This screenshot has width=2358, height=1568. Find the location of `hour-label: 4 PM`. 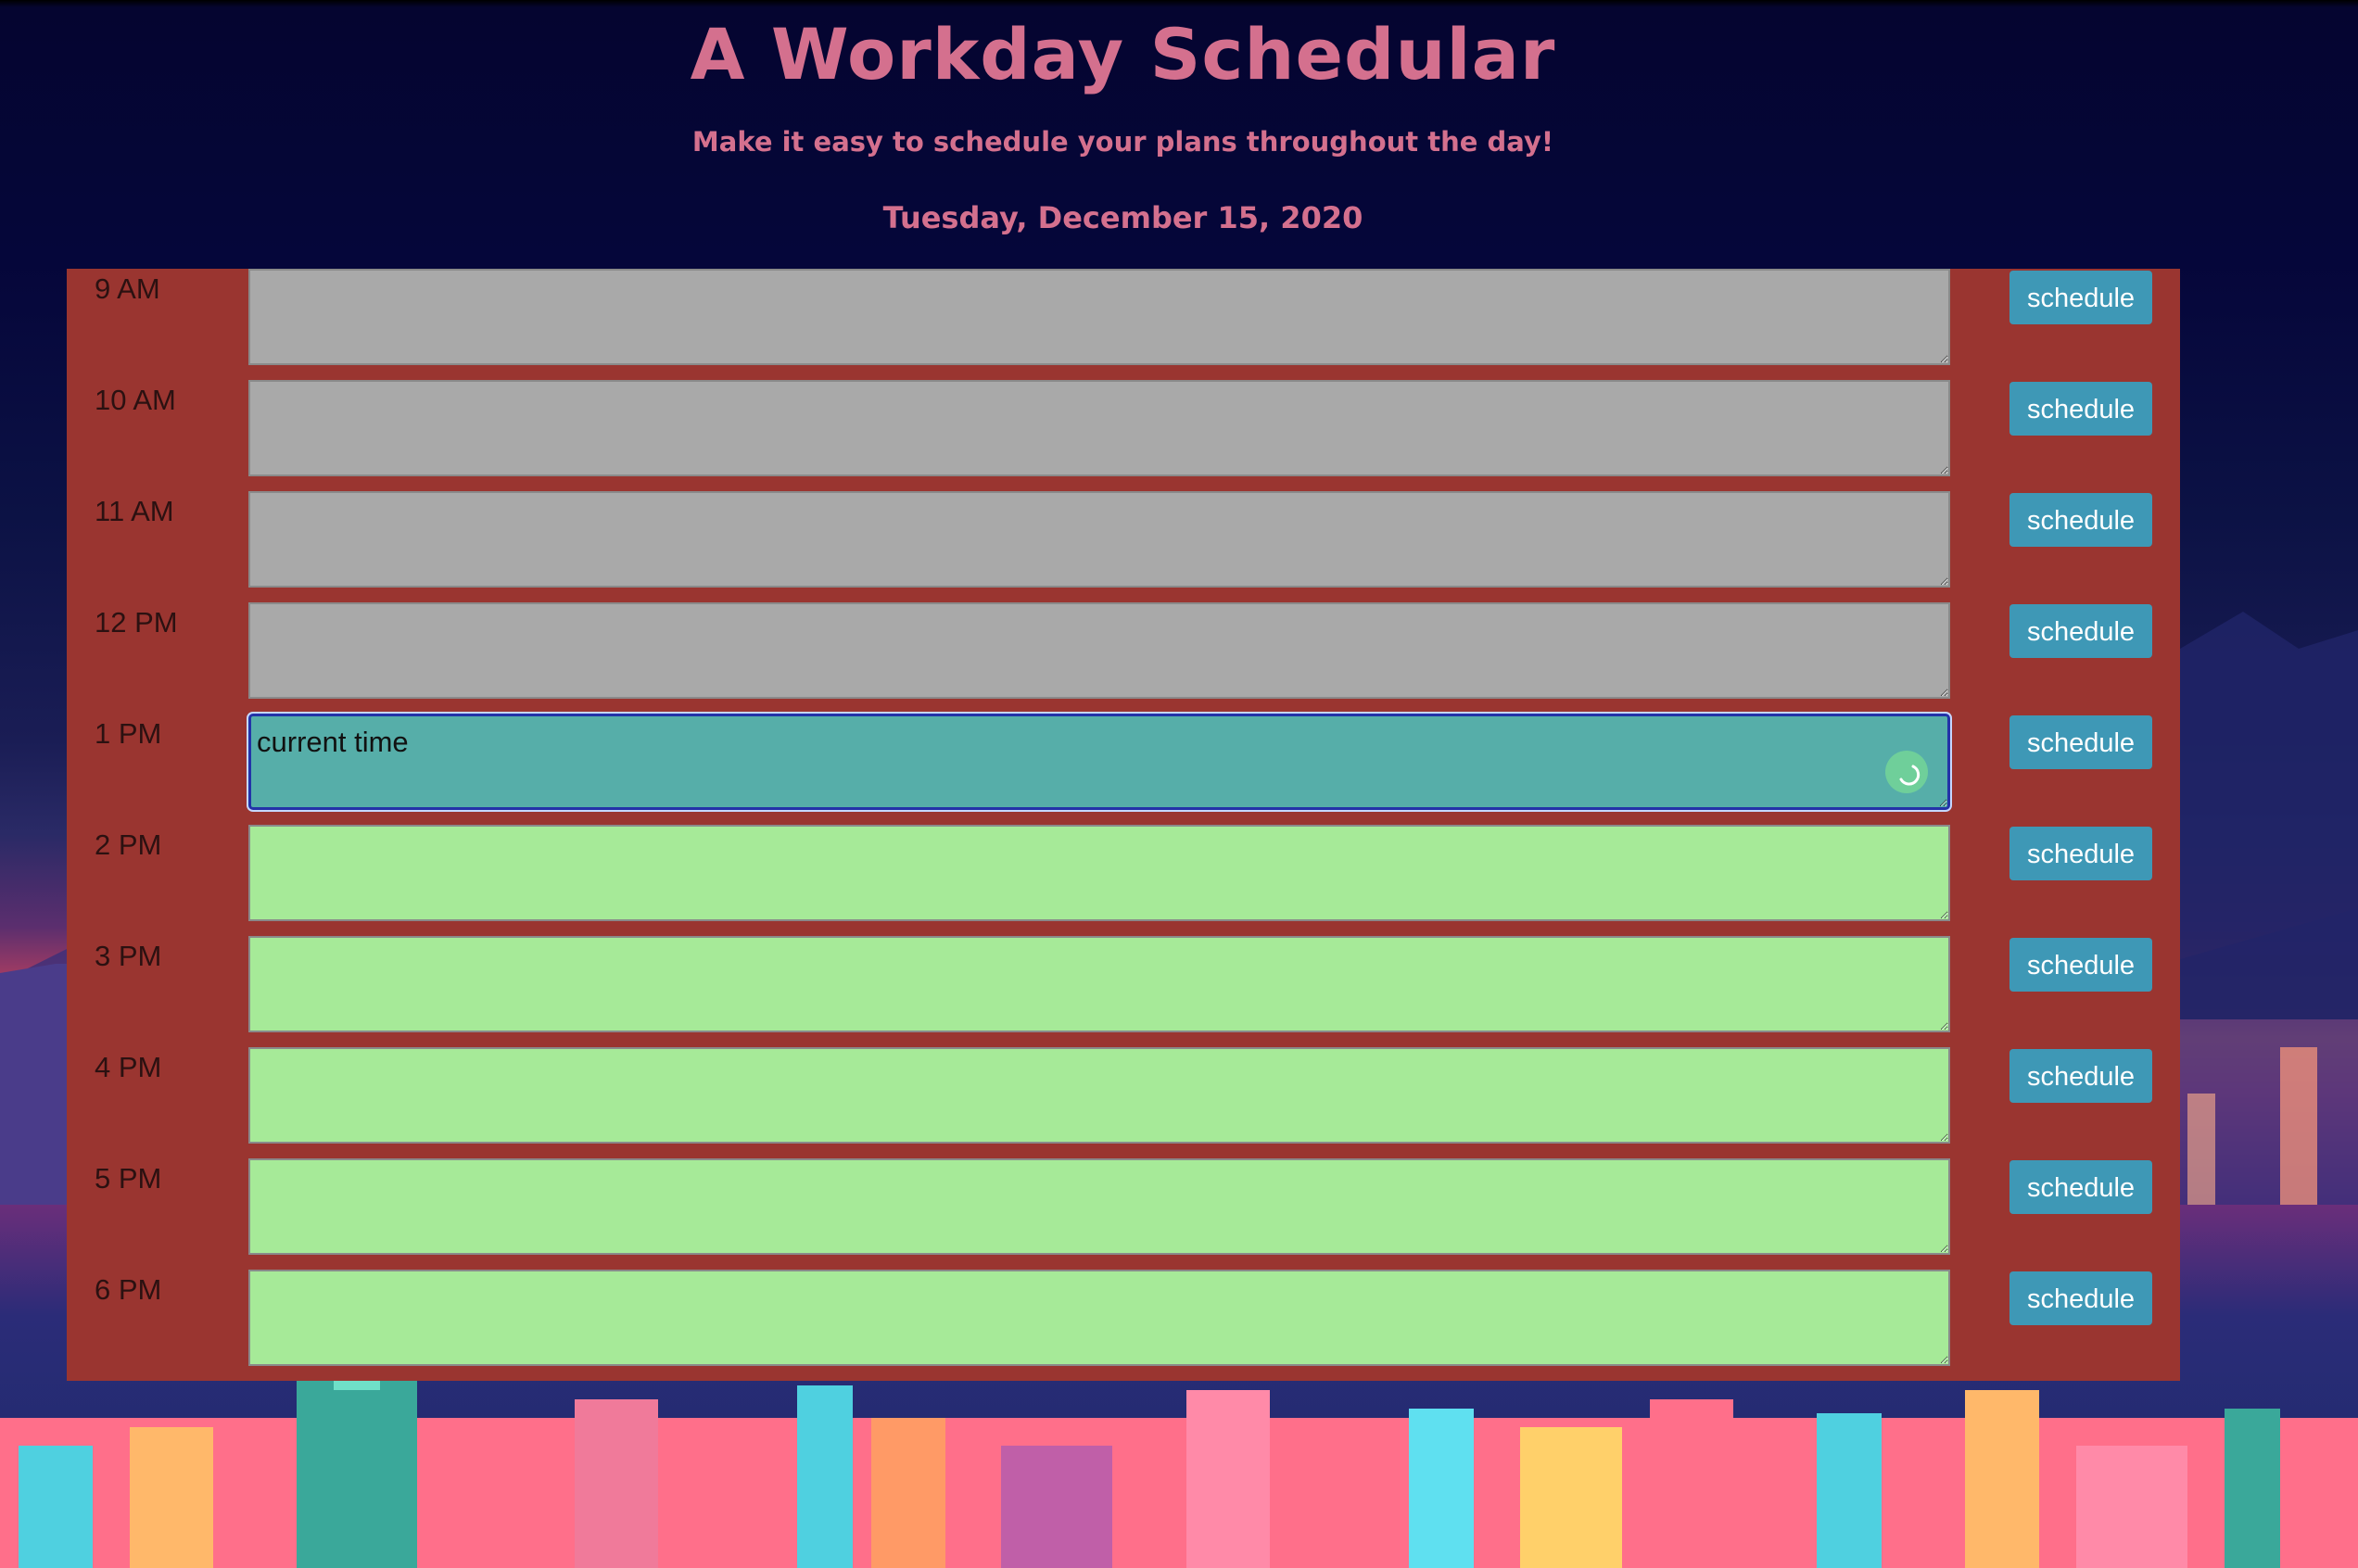

hour-label: 4 PM is located at coordinates (129, 1067).